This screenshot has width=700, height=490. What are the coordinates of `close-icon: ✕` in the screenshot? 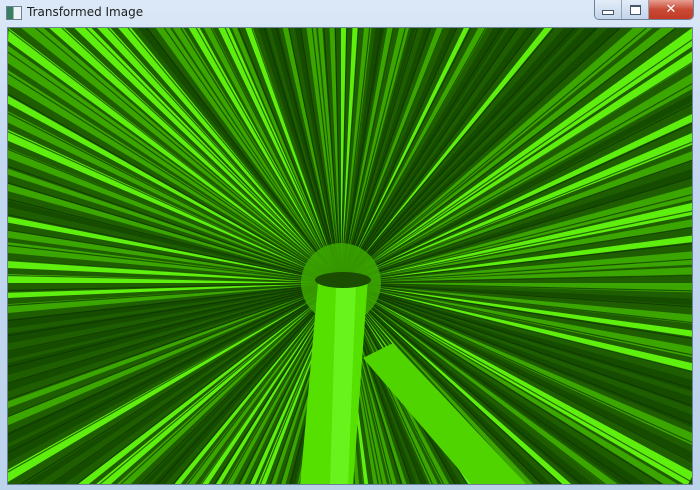 It's located at (671, 9).